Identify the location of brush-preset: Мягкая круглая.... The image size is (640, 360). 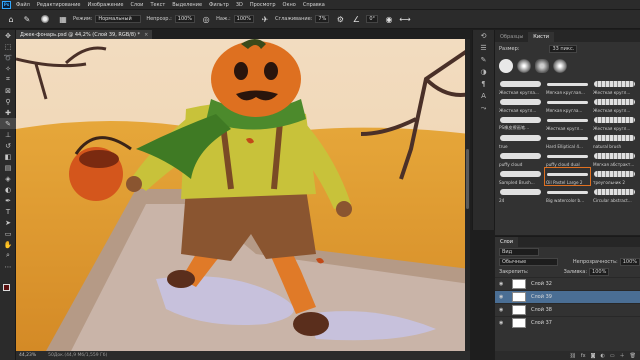
(567, 86).